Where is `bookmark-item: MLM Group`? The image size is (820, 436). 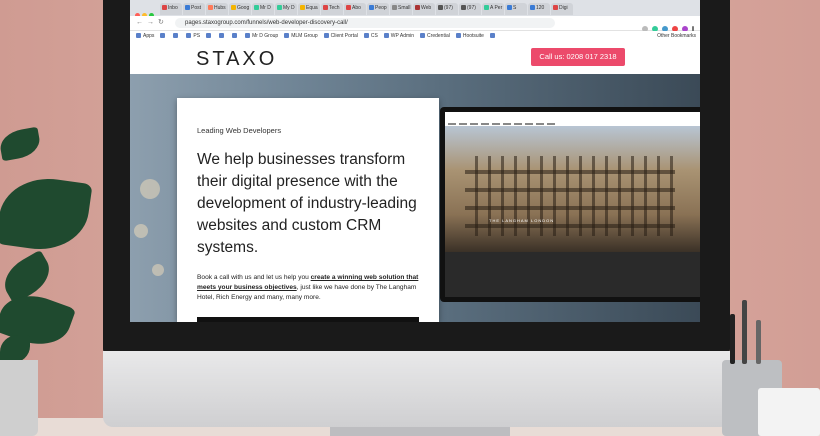 bookmark-item: MLM Group is located at coordinates (301, 36).